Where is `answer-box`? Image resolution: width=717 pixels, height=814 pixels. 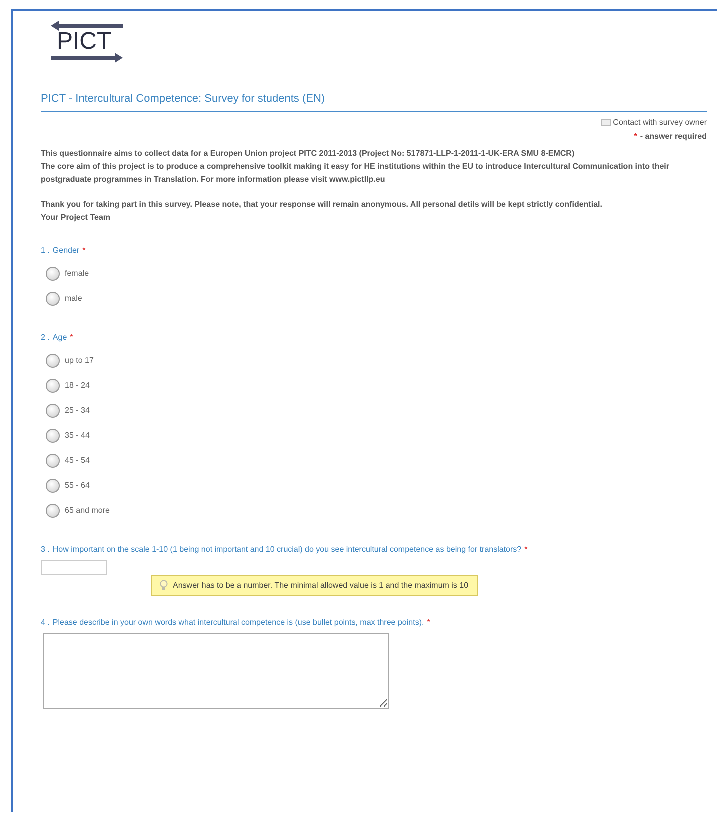
answer-box is located at coordinates (216, 671).